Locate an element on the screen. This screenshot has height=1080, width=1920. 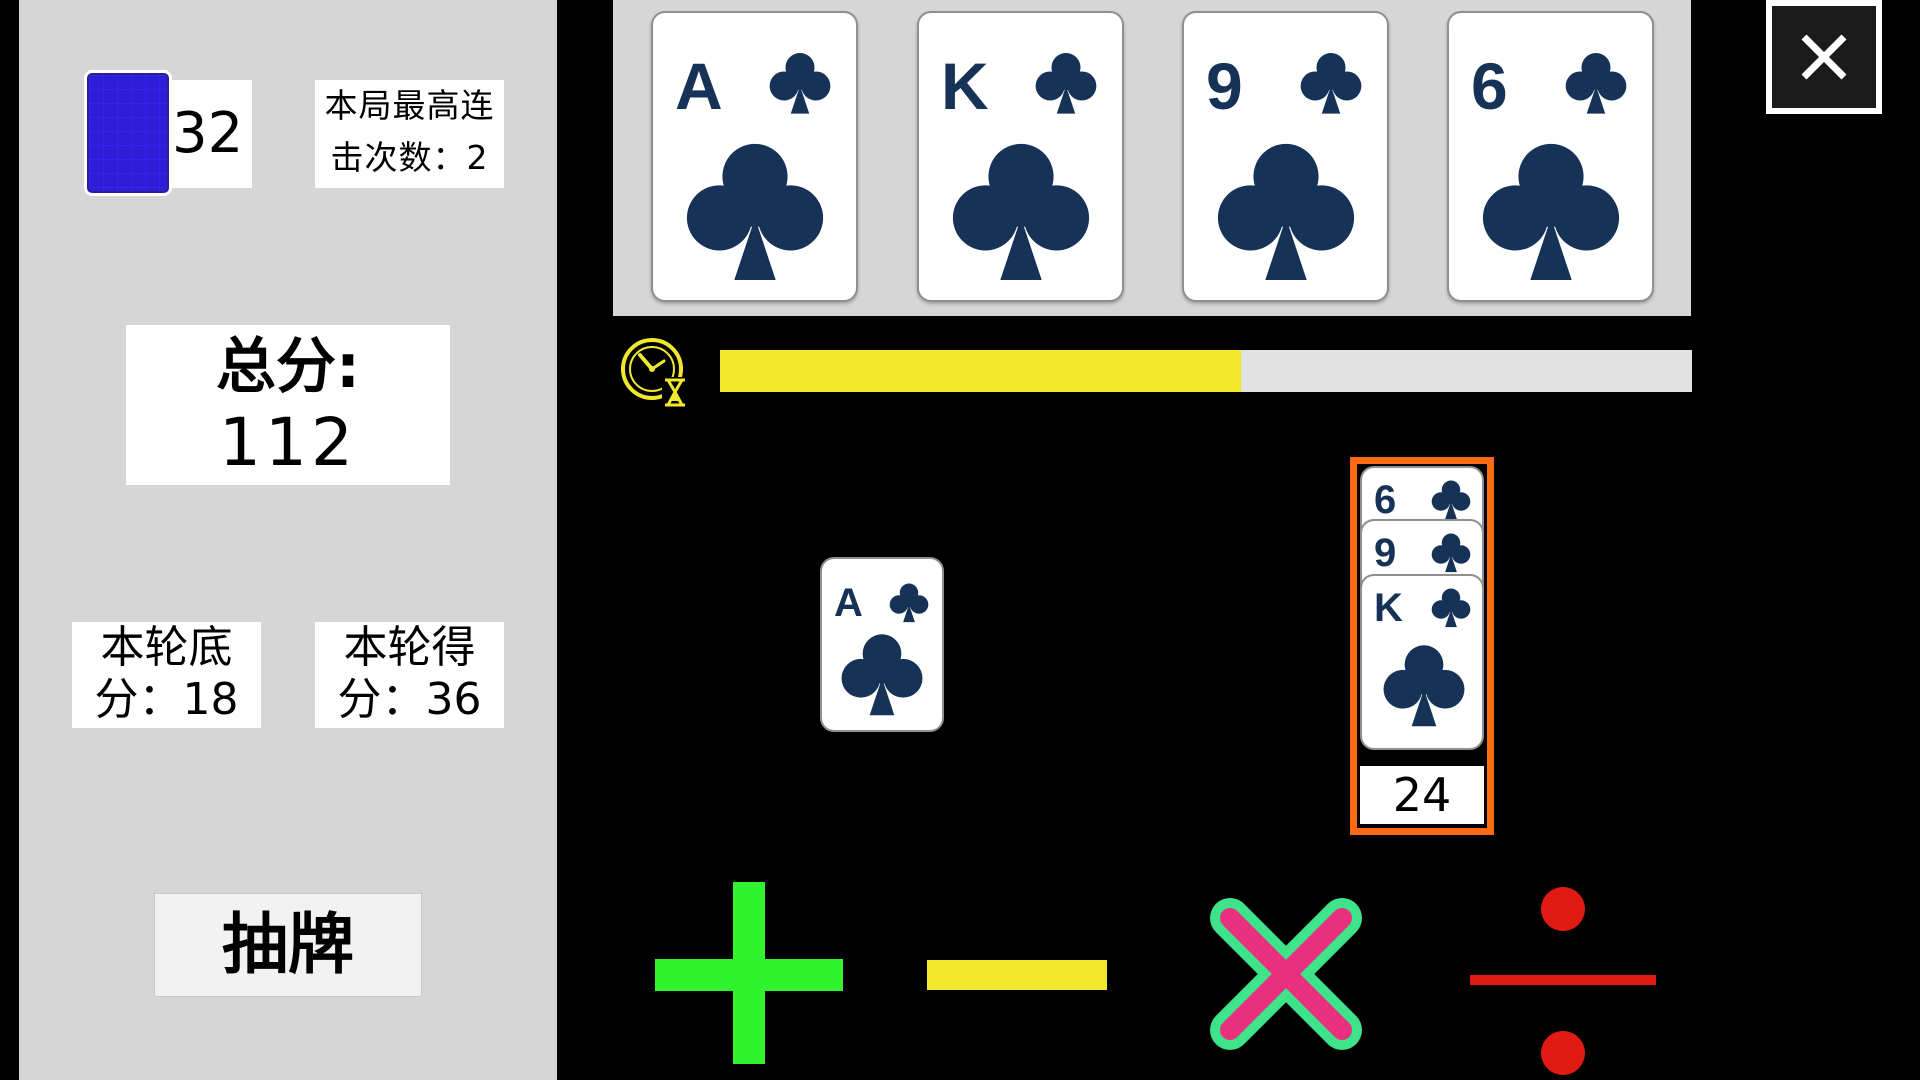
close-button is located at coordinates (1824, 57).